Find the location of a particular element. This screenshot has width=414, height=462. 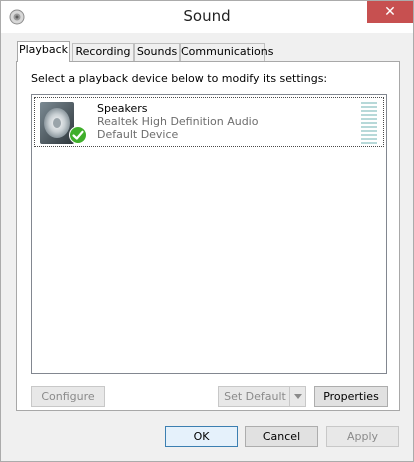

device-name: Speakers is located at coordinates (122, 108).